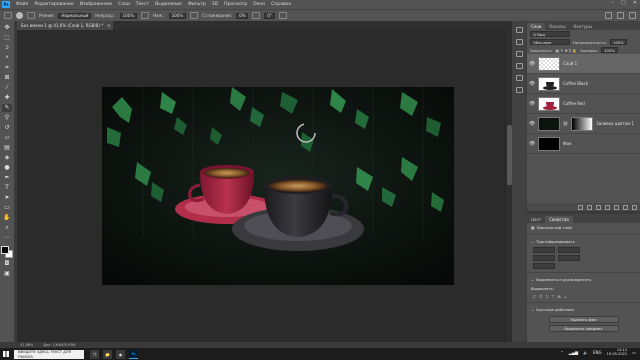  What do you see at coordinates (8, 15) in the screenshot?
I see `tool-preset-icon` at bounding box center [8, 15].